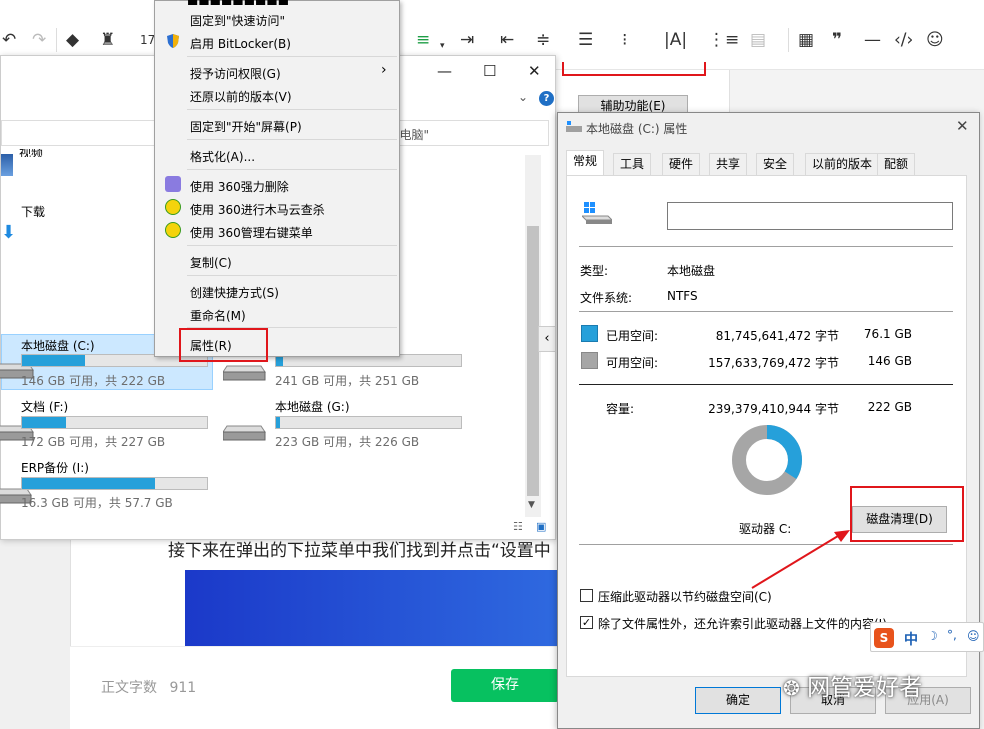 The height and width of the screenshot is (729, 984). What do you see at coordinates (637, 129) in the screenshot?
I see `dialog-title: 本地磁盘 (C:) 属性` at bounding box center [637, 129].